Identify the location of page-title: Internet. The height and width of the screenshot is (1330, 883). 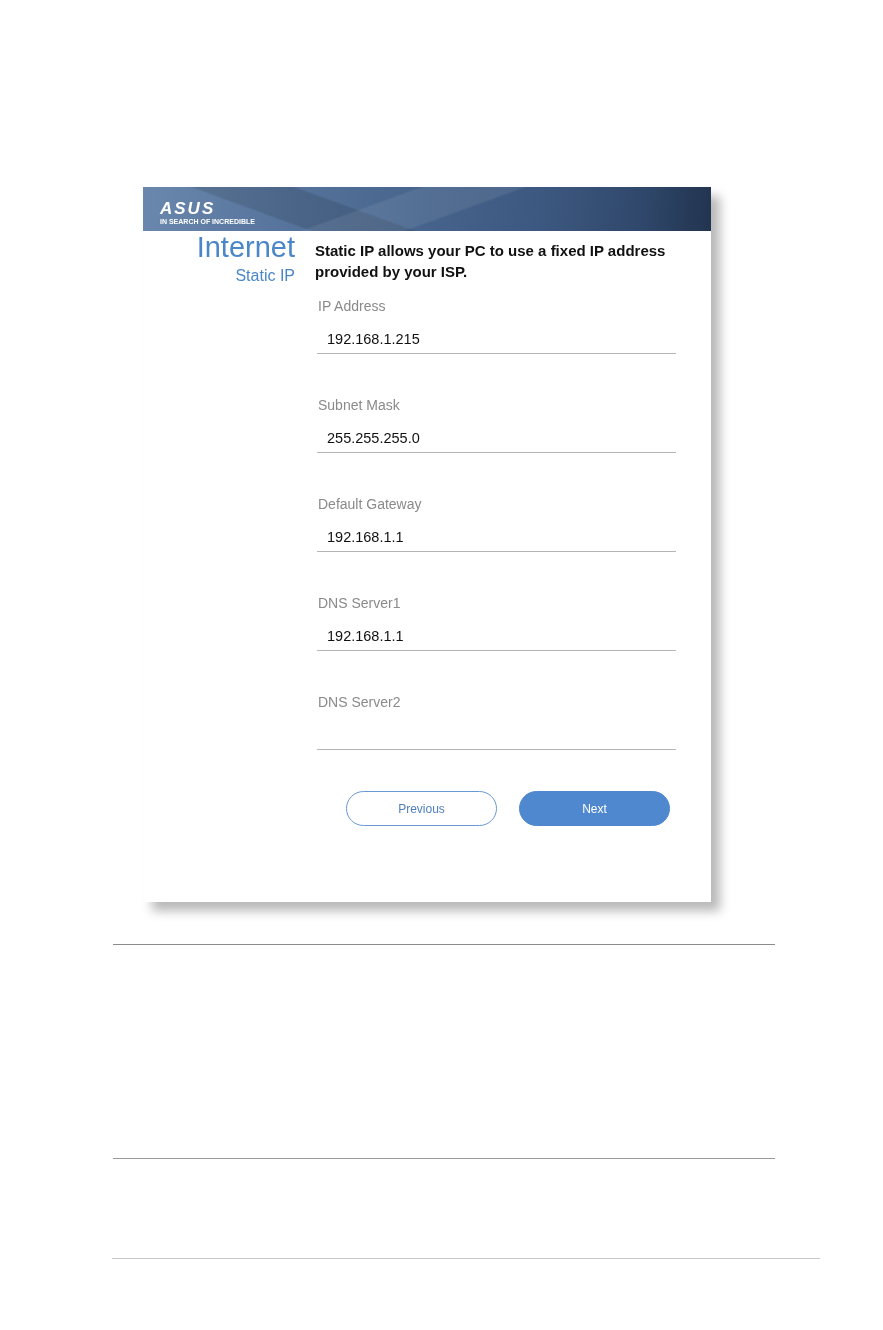
(245, 247).